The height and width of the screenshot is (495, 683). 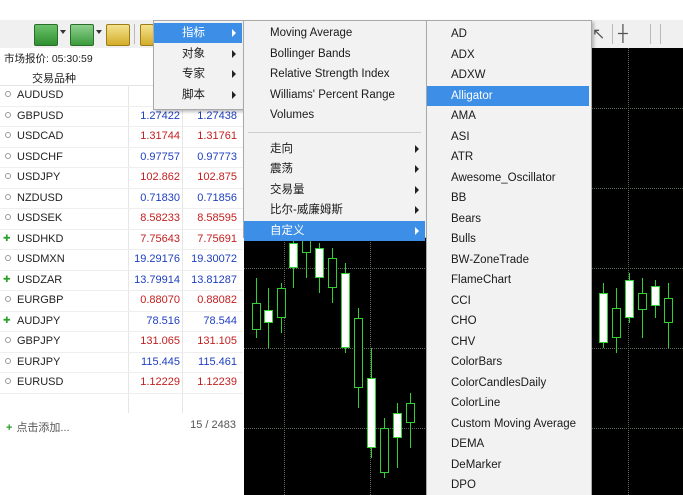 I want to click on menu-item: BB, so click(x=508, y=198).